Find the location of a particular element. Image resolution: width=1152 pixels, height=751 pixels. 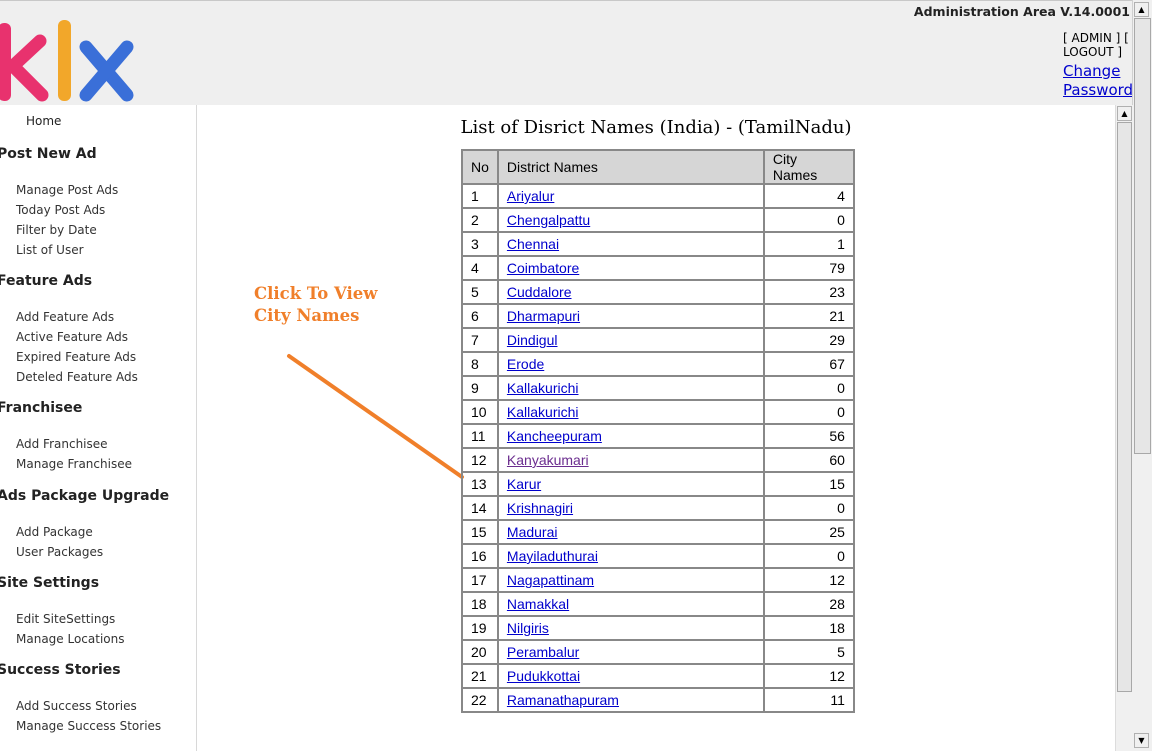

district-cell: Chennai is located at coordinates (630, 244).